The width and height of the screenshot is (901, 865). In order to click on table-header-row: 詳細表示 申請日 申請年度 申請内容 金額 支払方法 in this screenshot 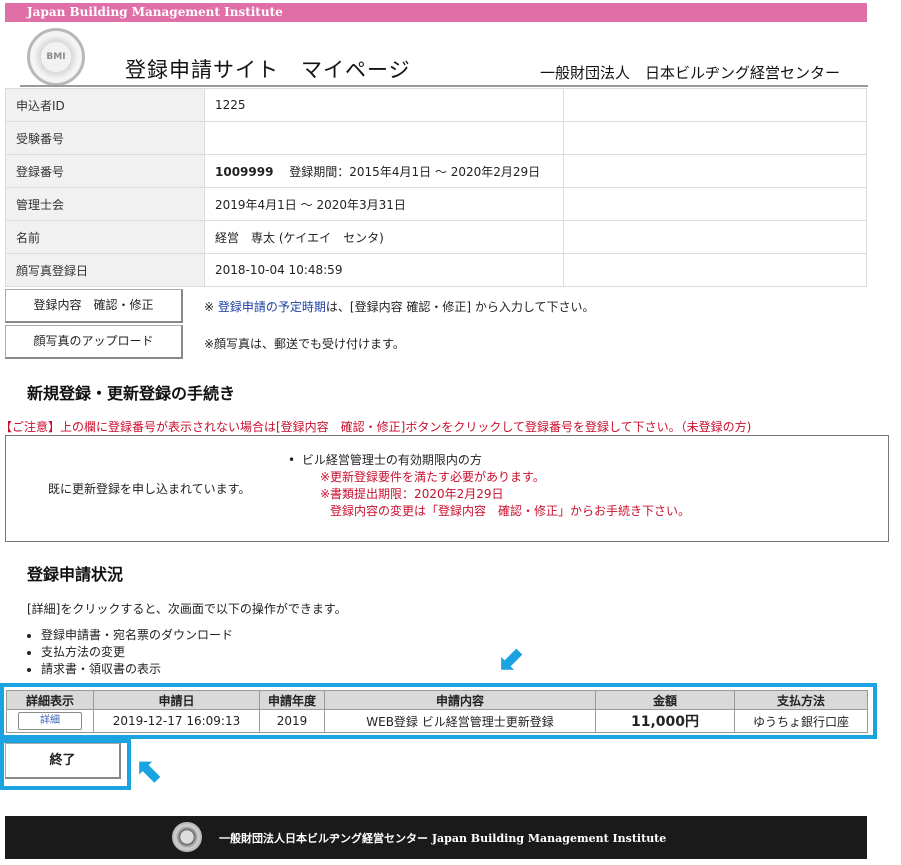, I will do `click(437, 700)`.